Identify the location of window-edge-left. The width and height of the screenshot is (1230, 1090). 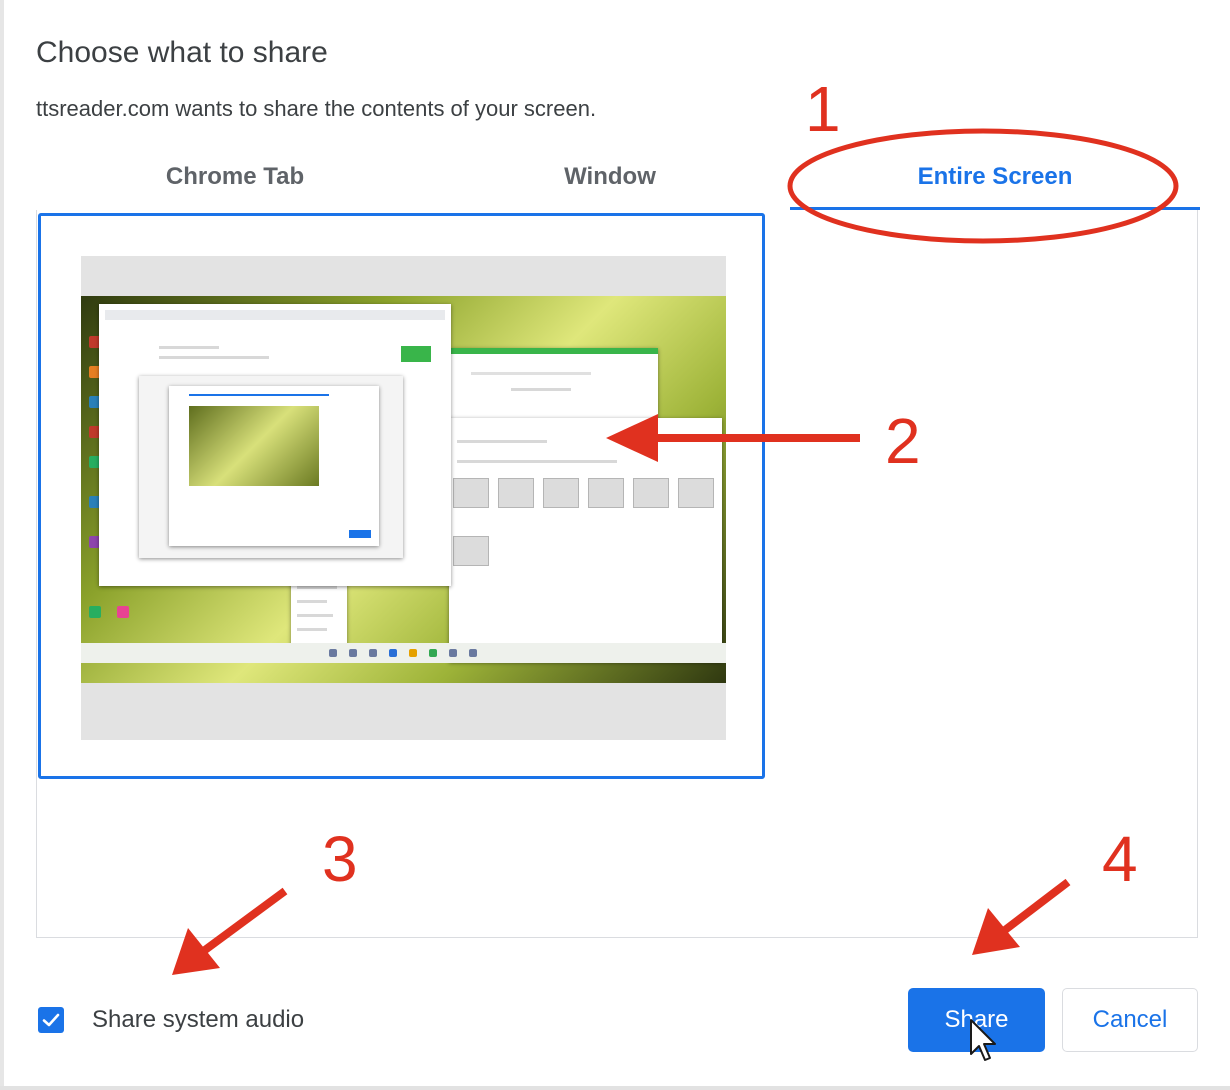
(2, 545).